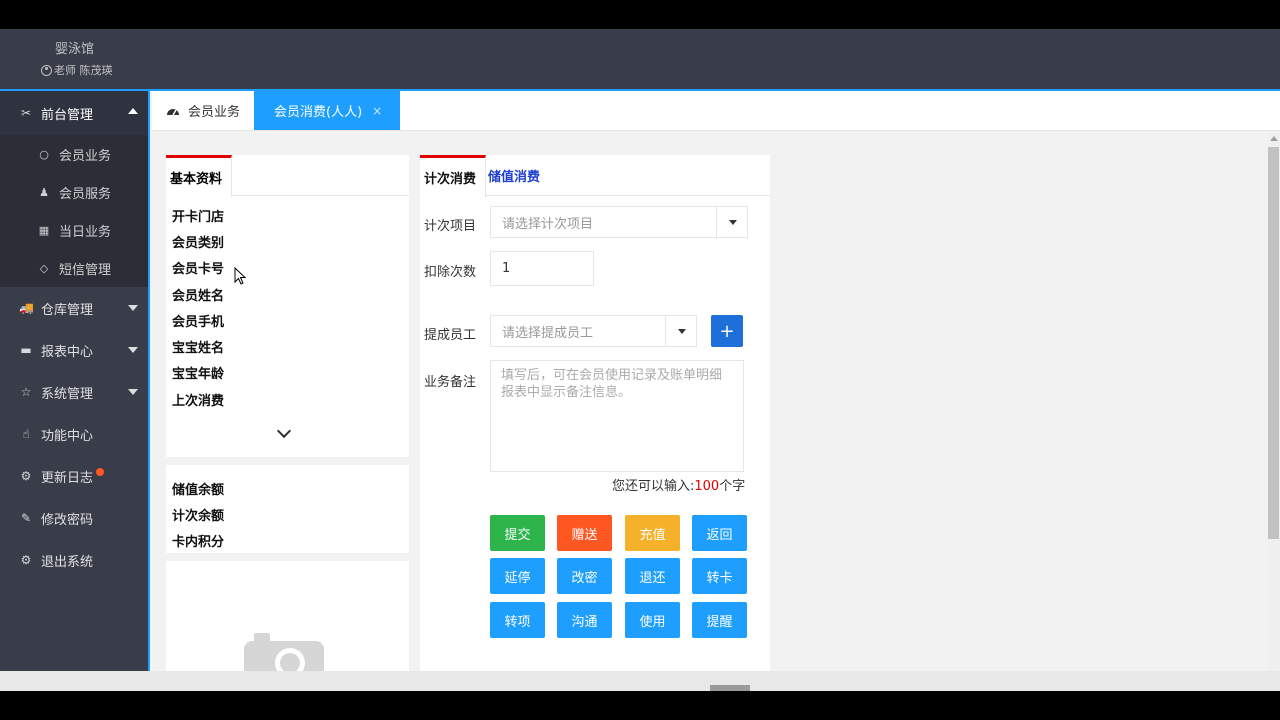 The height and width of the screenshot is (720, 1280). What do you see at coordinates (74, 476) in the screenshot?
I see `sidebar-item-changelog: ⚙ 更新日志` at bounding box center [74, 476].